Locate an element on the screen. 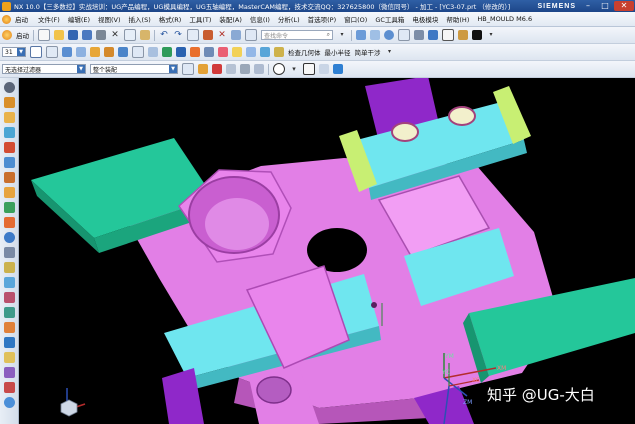 The width and height of the screenshot is (635, 424). start-label: 启动 is located at coordinates (22, 35).